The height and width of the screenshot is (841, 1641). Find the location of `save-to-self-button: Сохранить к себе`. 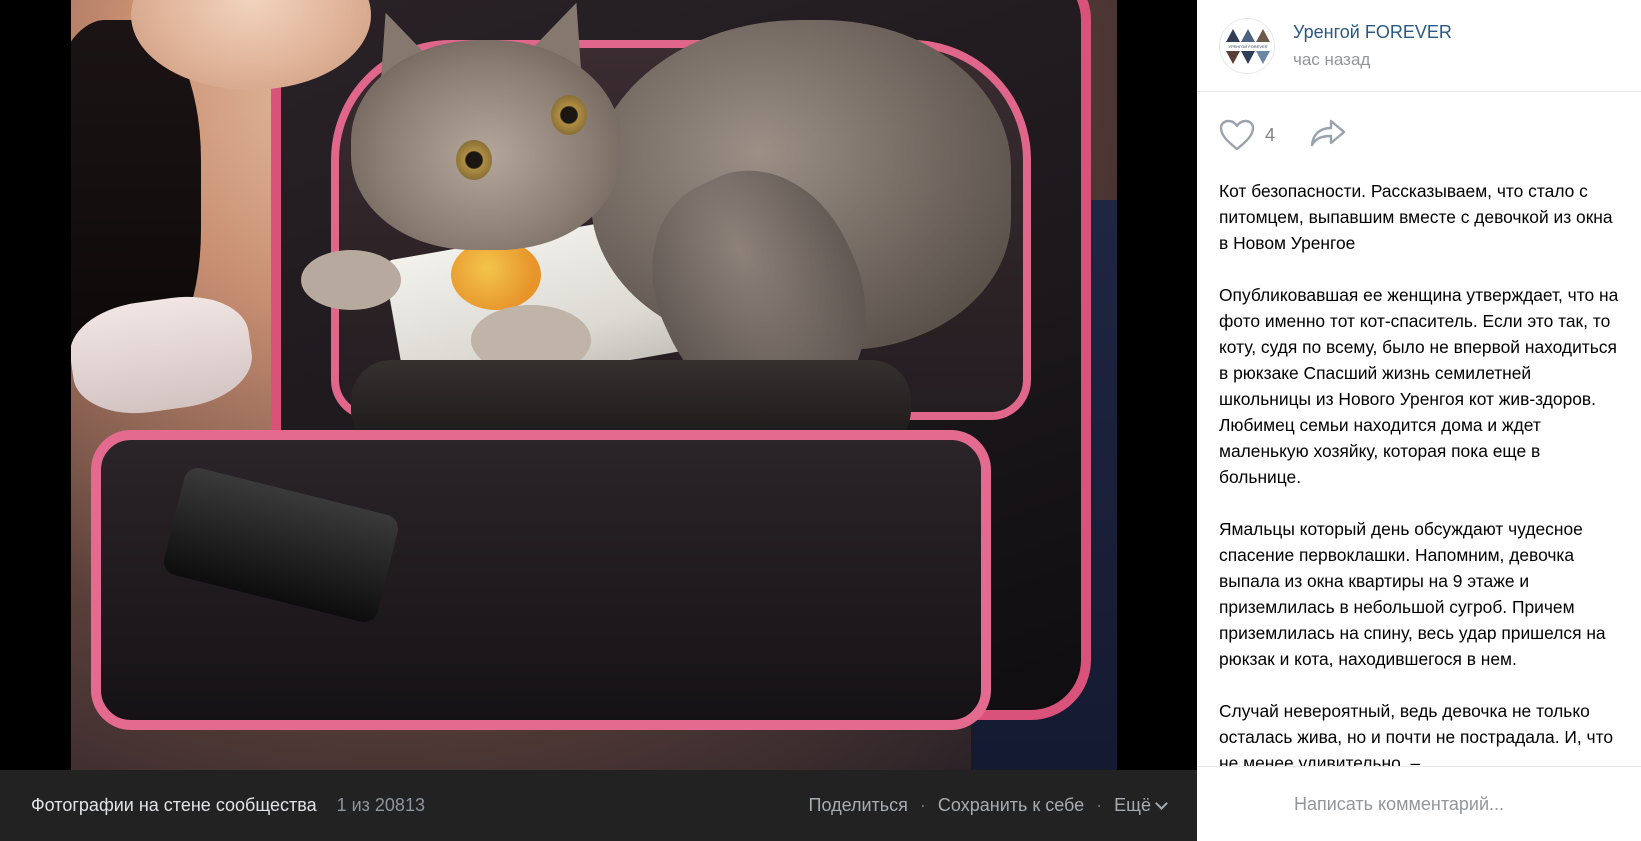

save-to-self-button: Сохранить к себе is located at coordinates (1011, 805).